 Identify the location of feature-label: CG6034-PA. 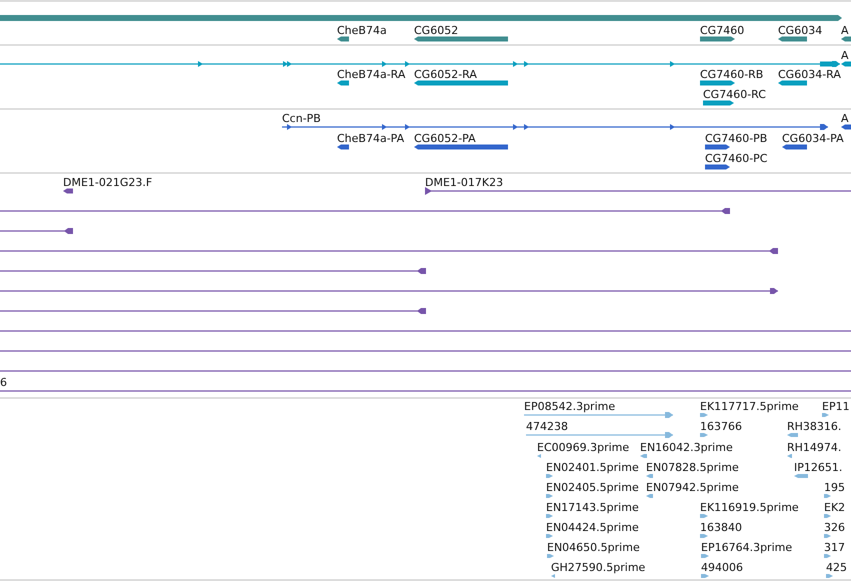
(813, 138).